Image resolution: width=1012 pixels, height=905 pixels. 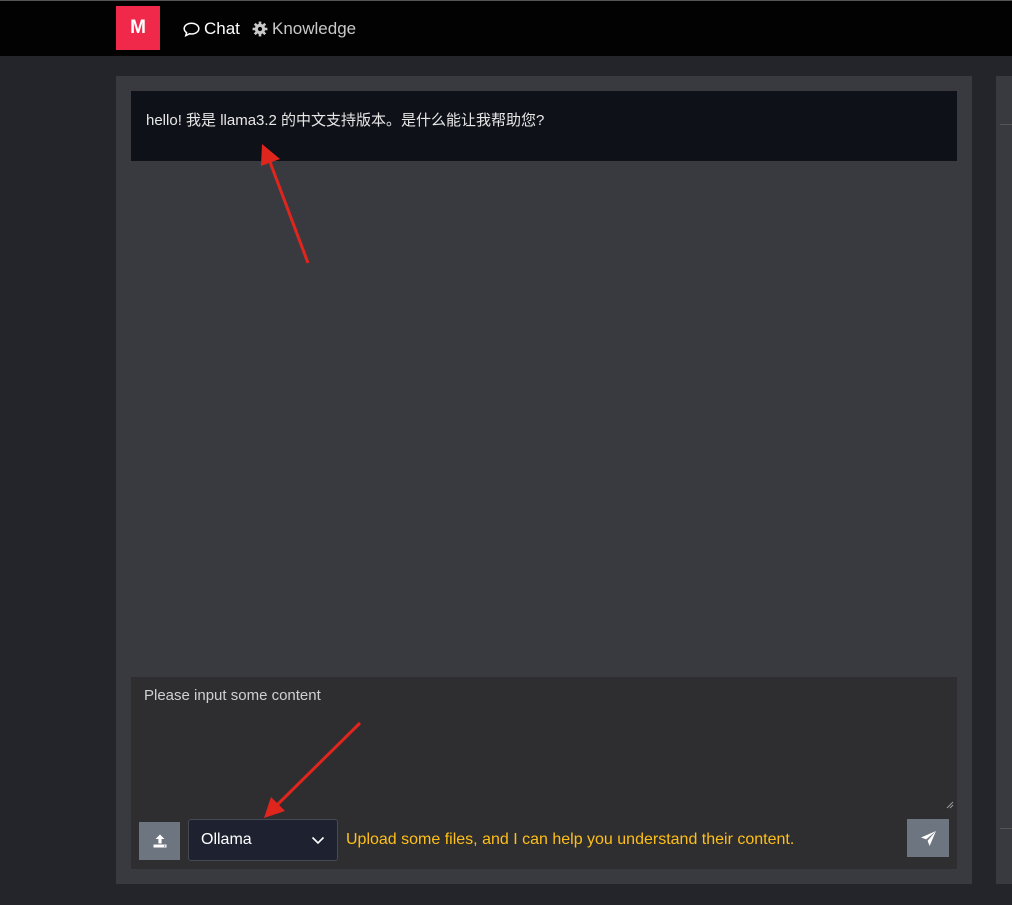 What do you see at coordinates (345, 120) in the screenshot?
I see `message-text: hello! 我是 llama3.2 的中文支持版本。是什么能让我帮助您?` at bounding box center [345, 120].